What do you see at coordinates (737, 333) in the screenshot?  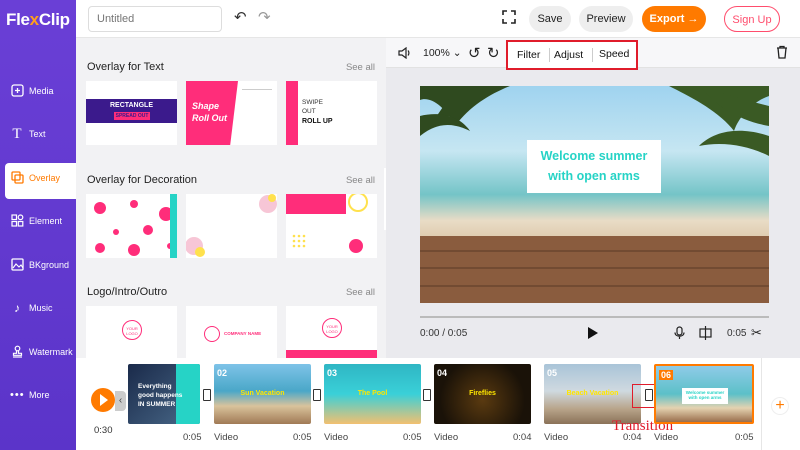 I see `duration-readout: 0:05` at bounding box center [737, 333].